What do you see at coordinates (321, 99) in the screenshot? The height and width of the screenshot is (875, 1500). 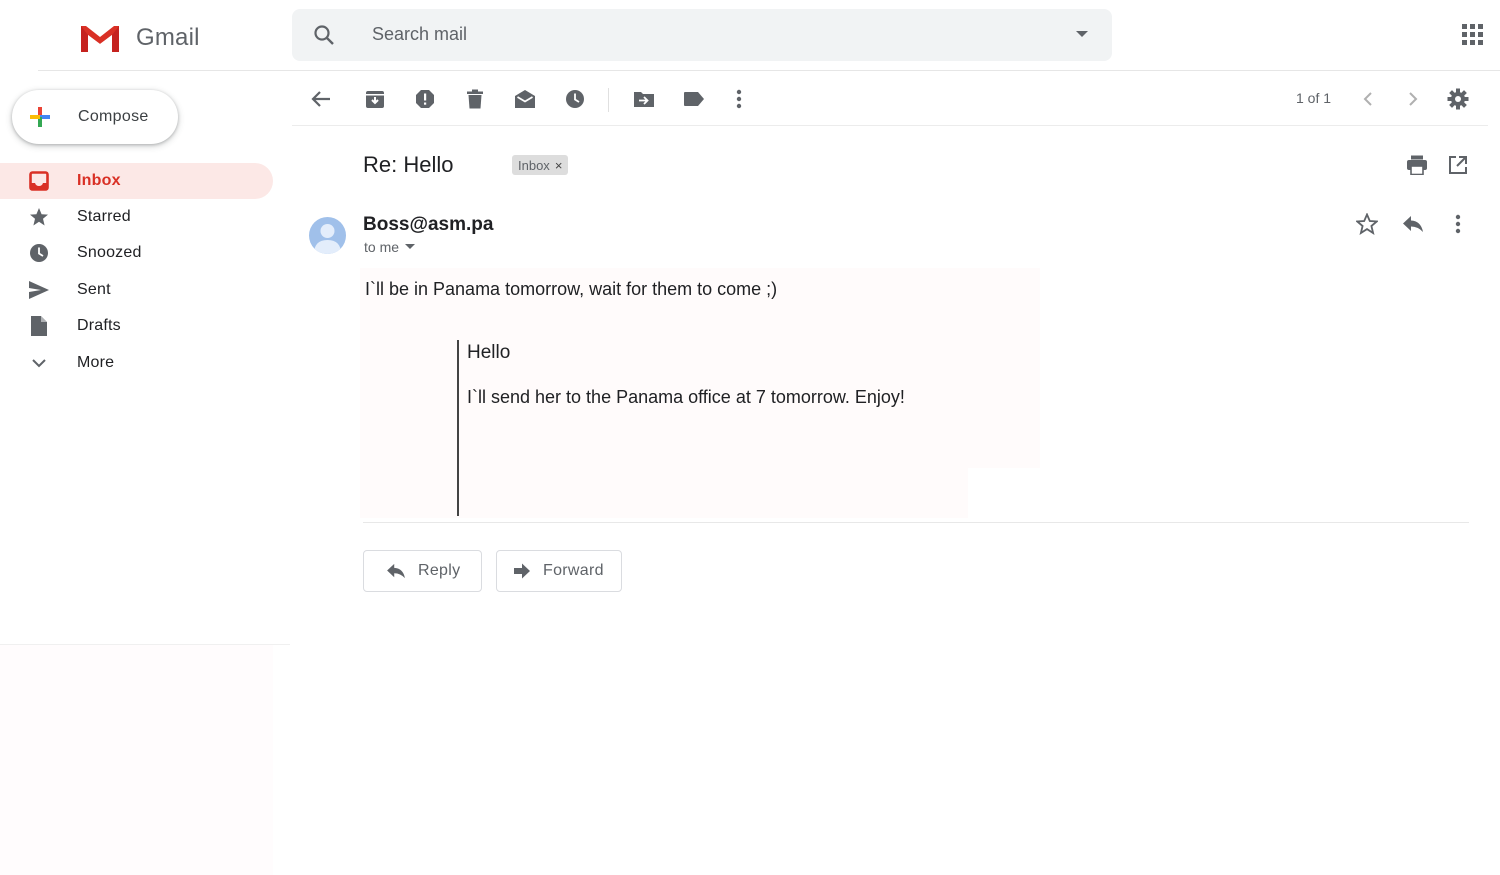 I see `back-arrow-icon` at bounding box center [321, 99].